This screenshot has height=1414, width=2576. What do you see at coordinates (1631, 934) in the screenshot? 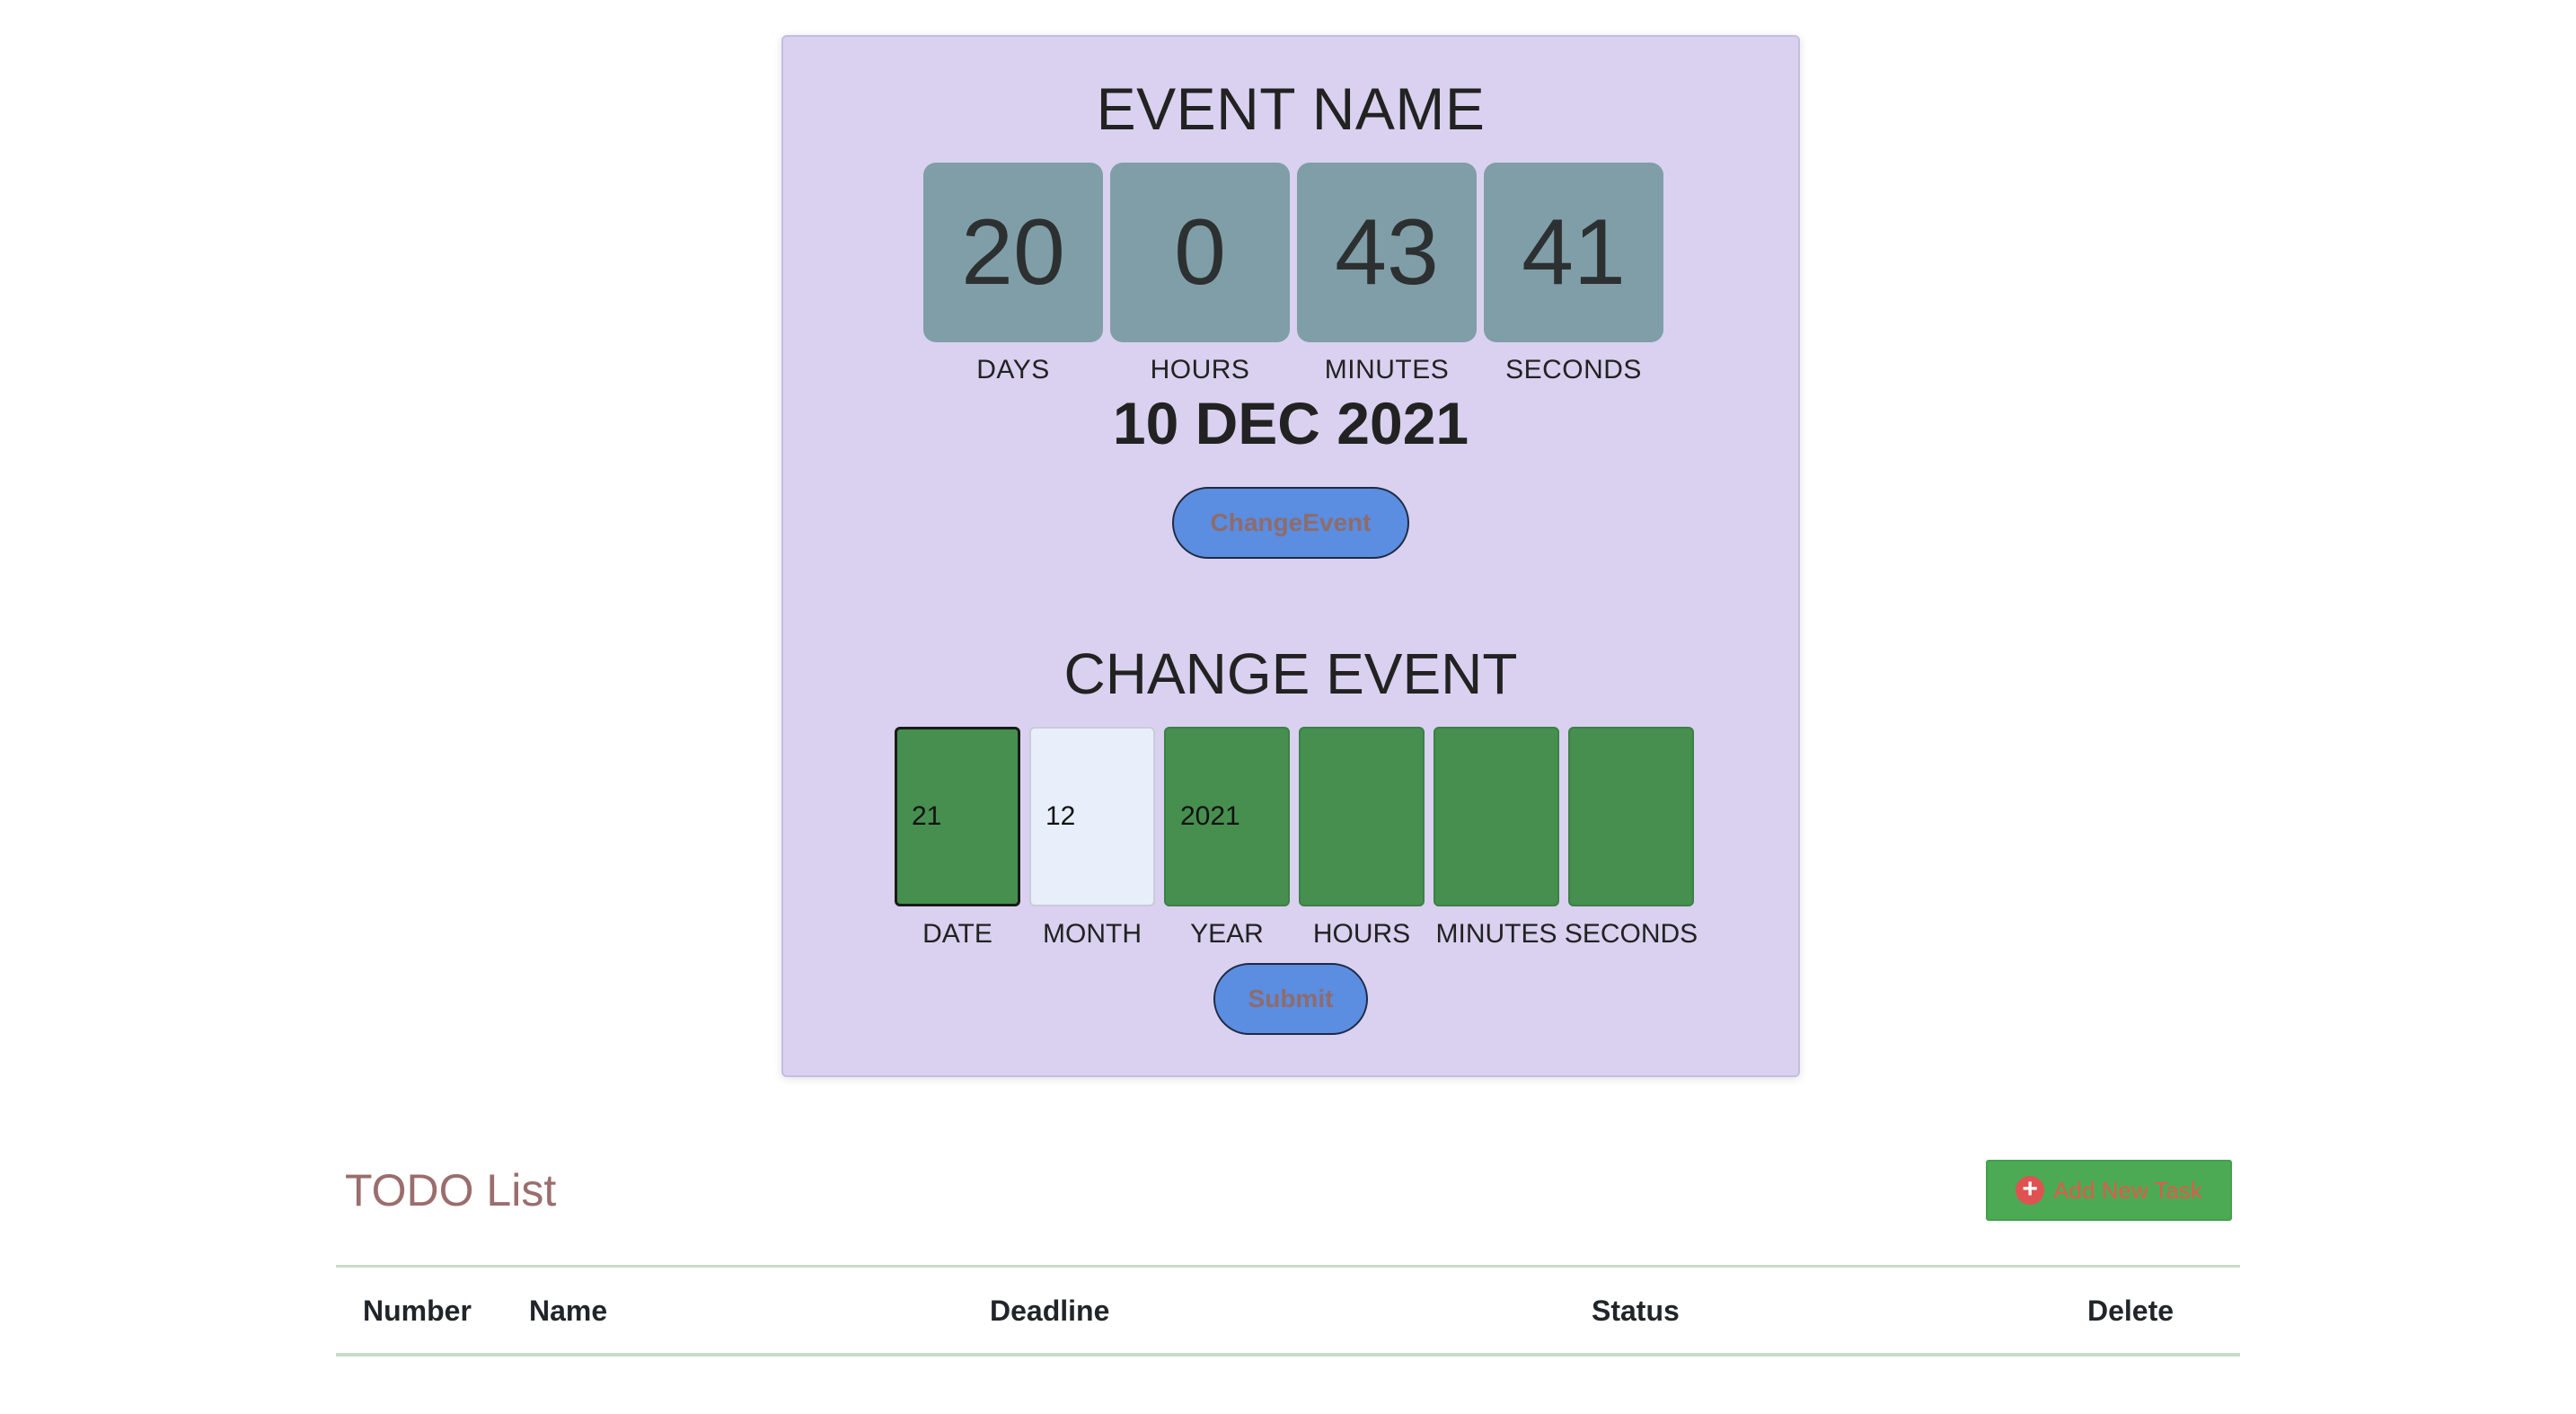
I see `seconds-input-label: SECONDS` at bounding box center [1631, 934].